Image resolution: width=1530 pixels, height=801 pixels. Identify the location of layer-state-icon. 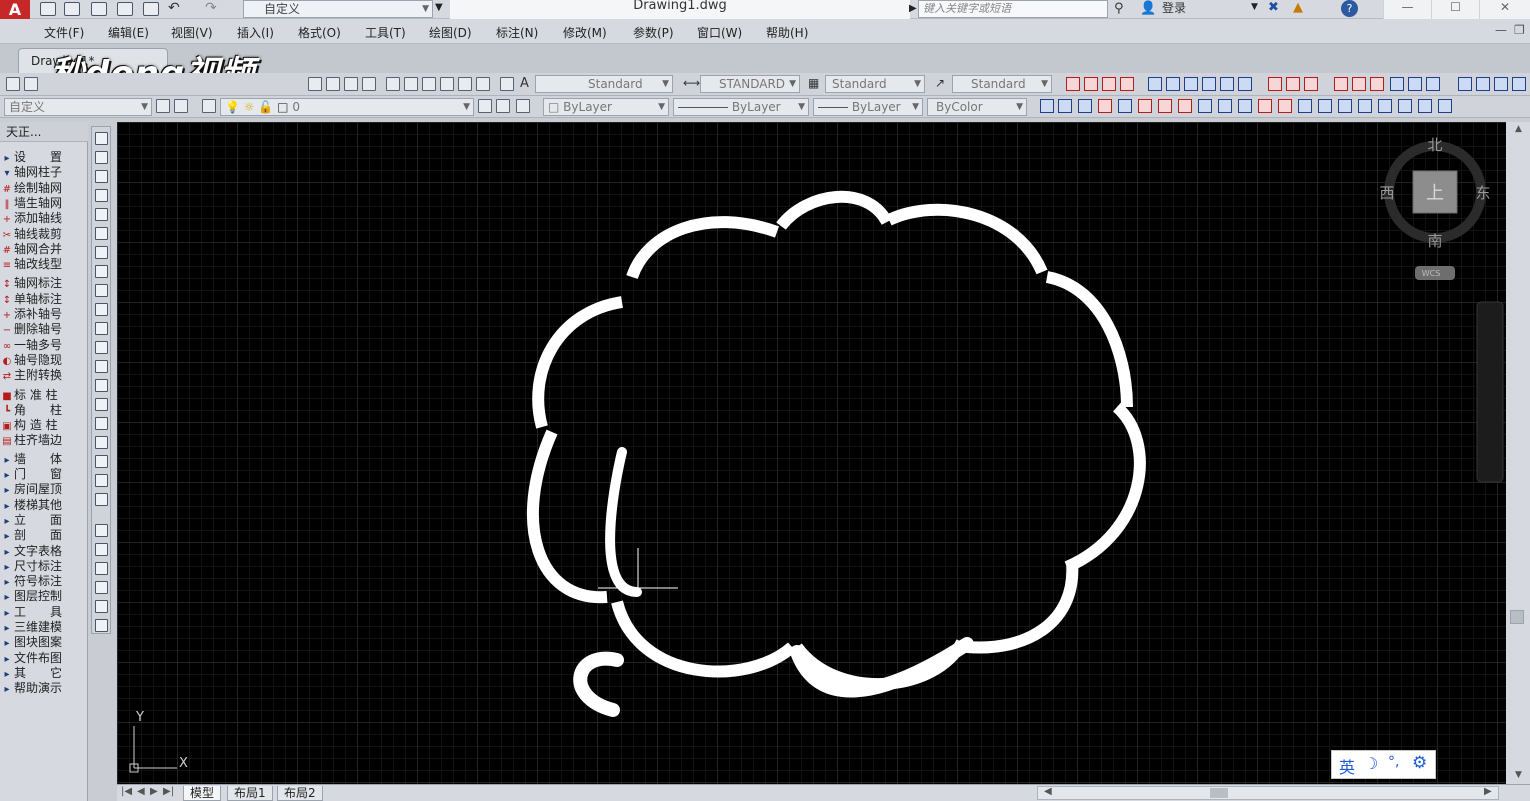
(523, 106).